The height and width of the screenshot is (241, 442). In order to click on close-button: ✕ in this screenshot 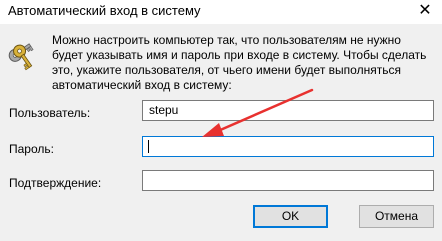, I will do `click(425, 12)`.